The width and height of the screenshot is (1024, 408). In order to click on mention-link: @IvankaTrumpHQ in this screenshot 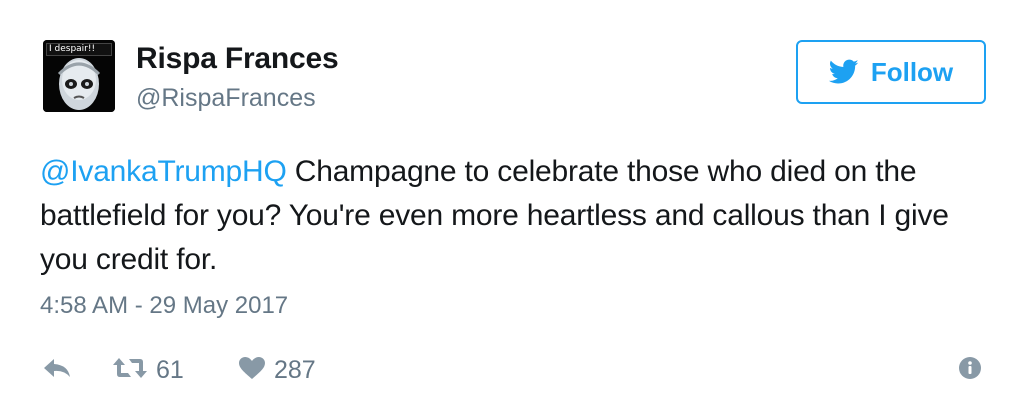, I will do `click(163, 171)`.